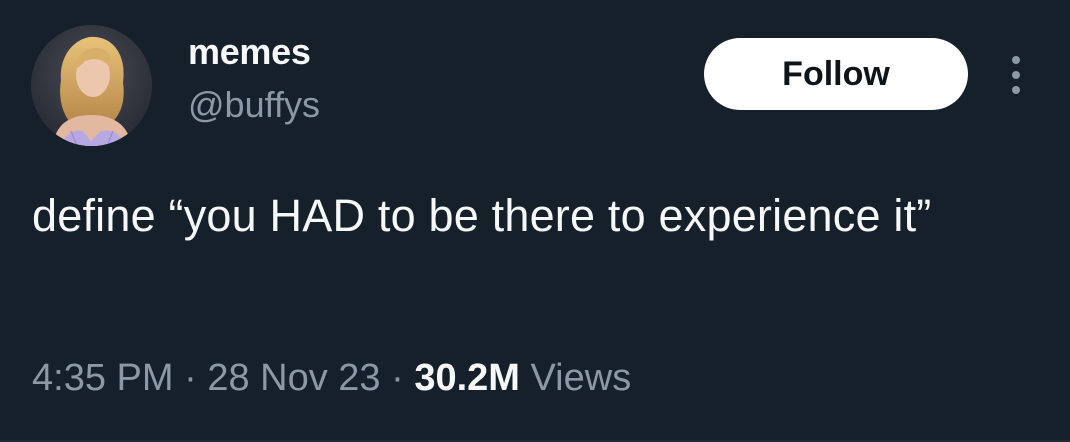 This screenshot has height=442, width=1070. What do you see at coordinates (467, 378) in the screenshot?
I see `views-count: 30.2M` at bounding box center [467, 378].